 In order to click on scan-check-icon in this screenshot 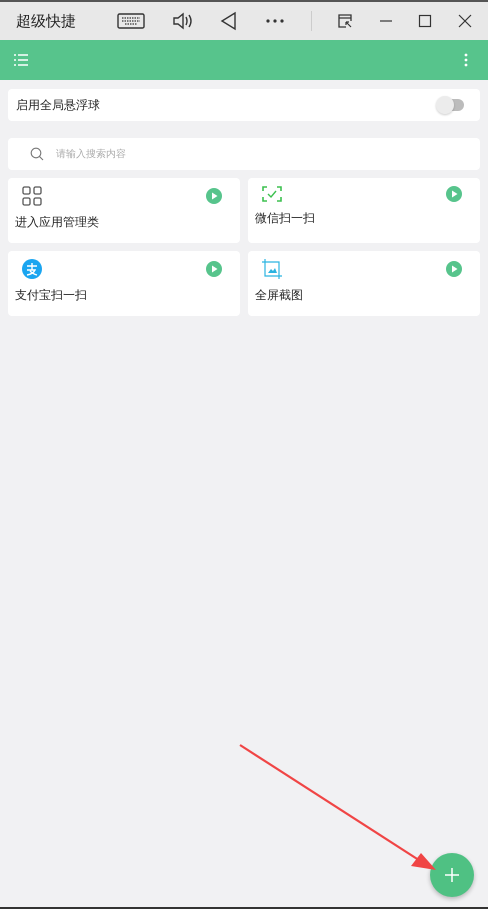, I will do `click(272, 194)`.